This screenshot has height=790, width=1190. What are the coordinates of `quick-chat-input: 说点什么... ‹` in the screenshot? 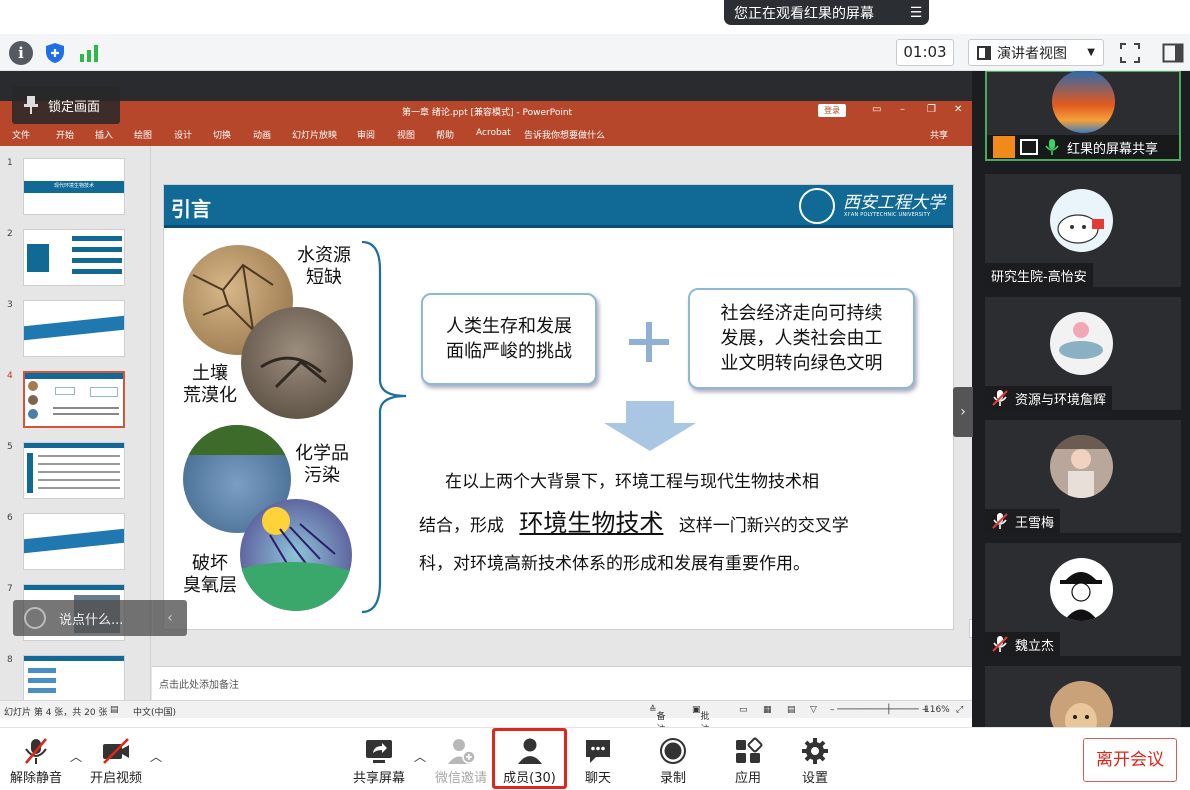 It's located at (100, 618).